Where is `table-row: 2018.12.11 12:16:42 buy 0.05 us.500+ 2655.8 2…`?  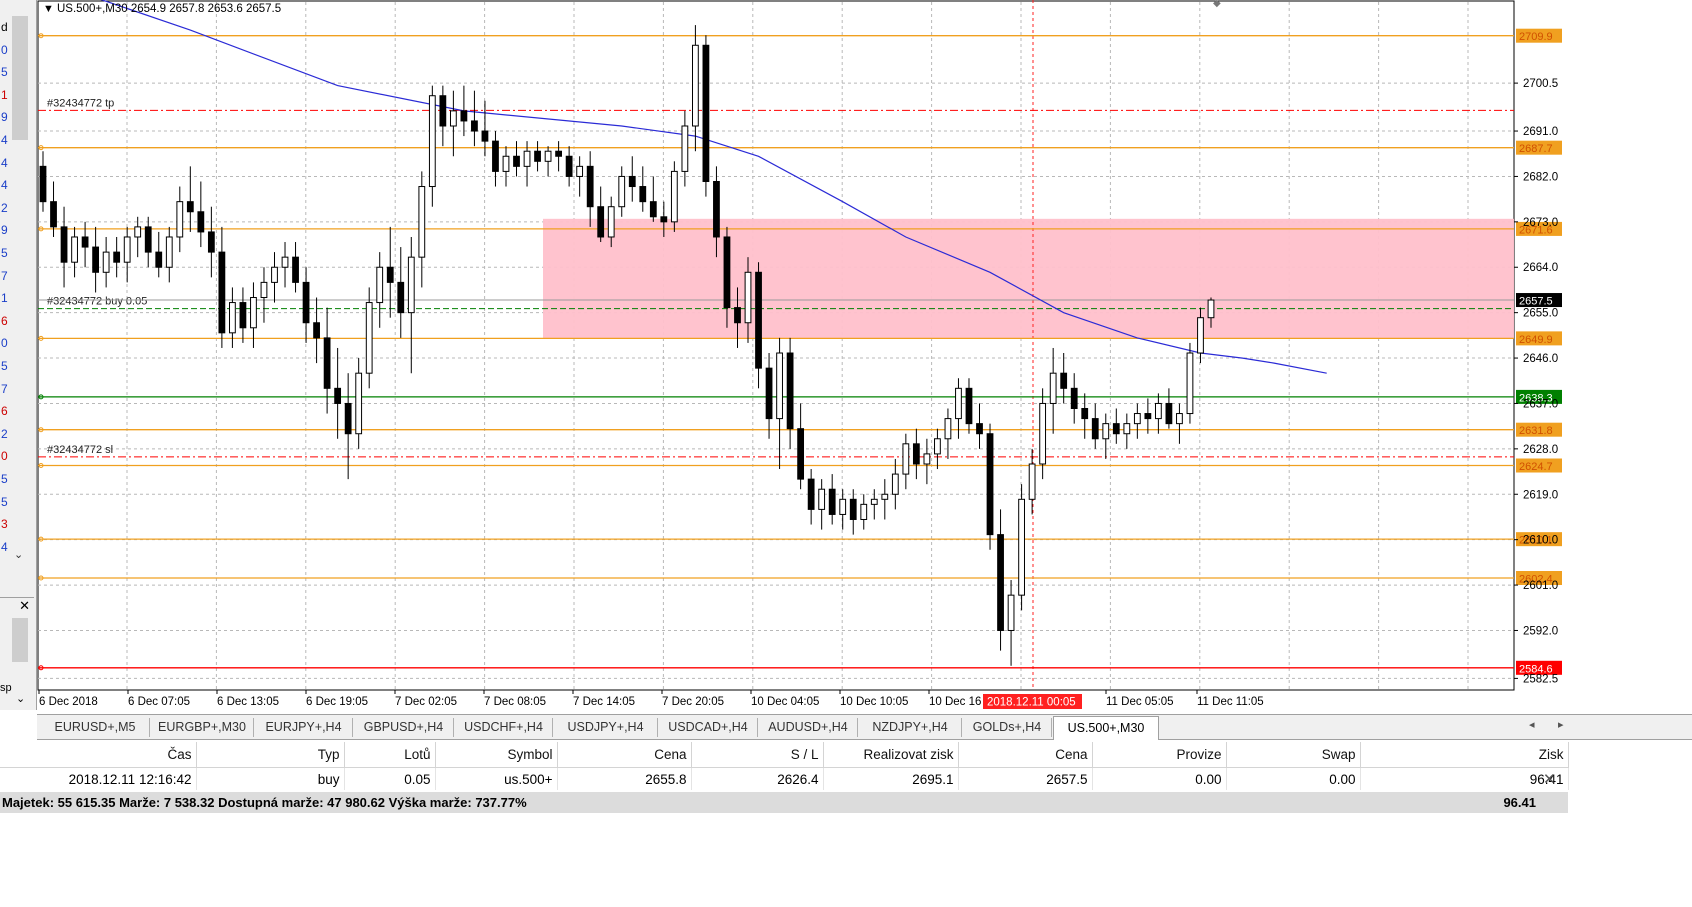
table-row: 2018.12.11 12:16:42 buy 0.05 us.500+ 2655.8 2… is located at coordinates (784, 778).